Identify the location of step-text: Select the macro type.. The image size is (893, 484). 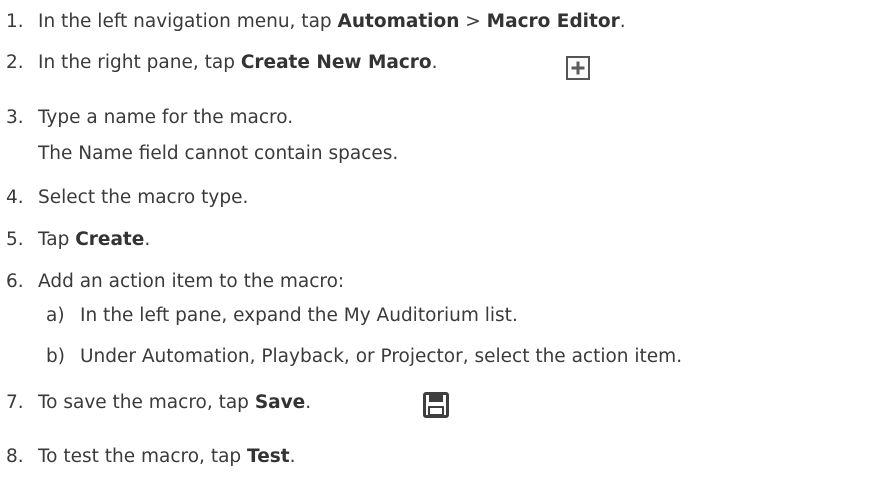
(143, 197).